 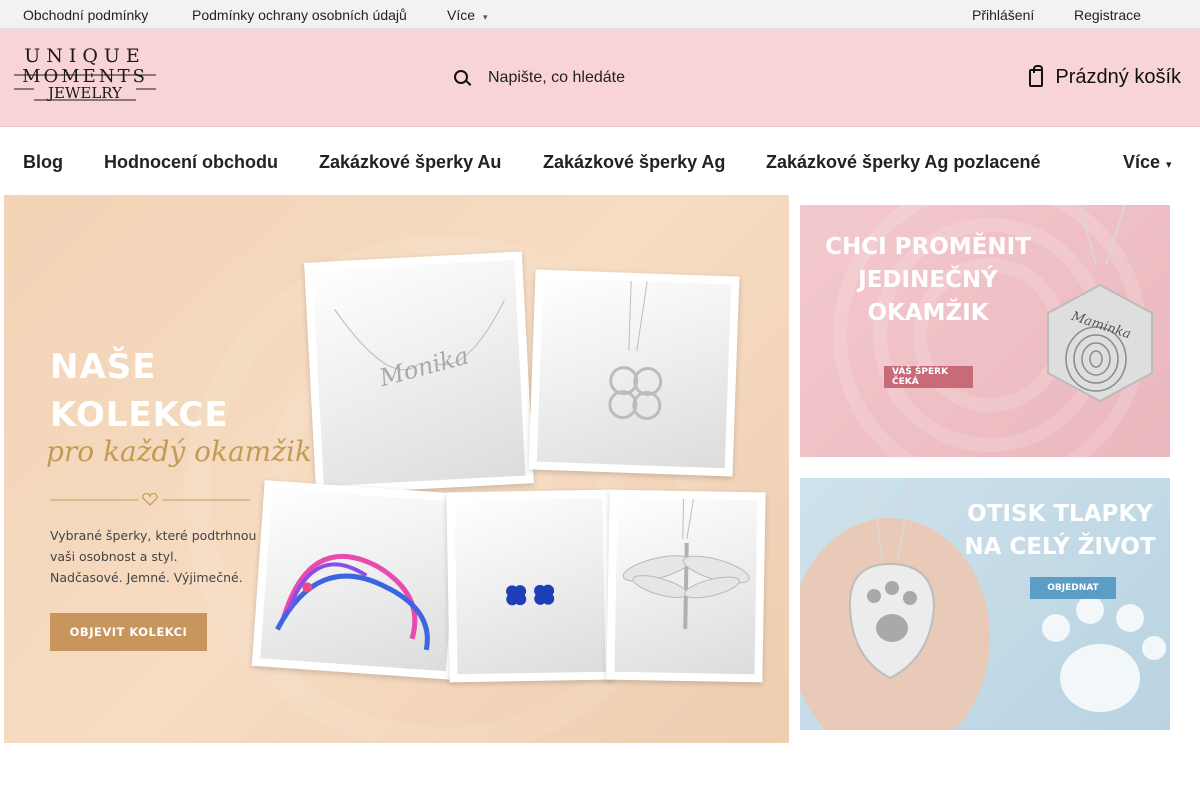 I want to click on nav-item-blog: Blog, so click(x=43, y=162).